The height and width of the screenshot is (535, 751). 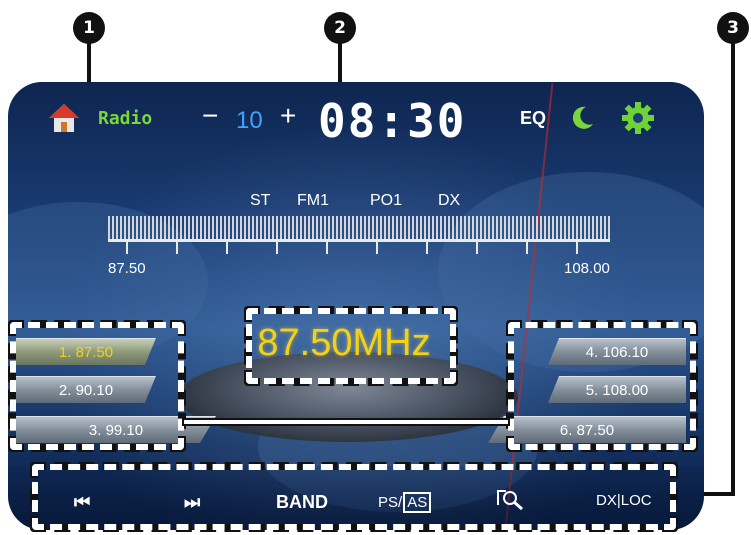 I want to click on highlight-left-presets, so click(x=97, y=386).